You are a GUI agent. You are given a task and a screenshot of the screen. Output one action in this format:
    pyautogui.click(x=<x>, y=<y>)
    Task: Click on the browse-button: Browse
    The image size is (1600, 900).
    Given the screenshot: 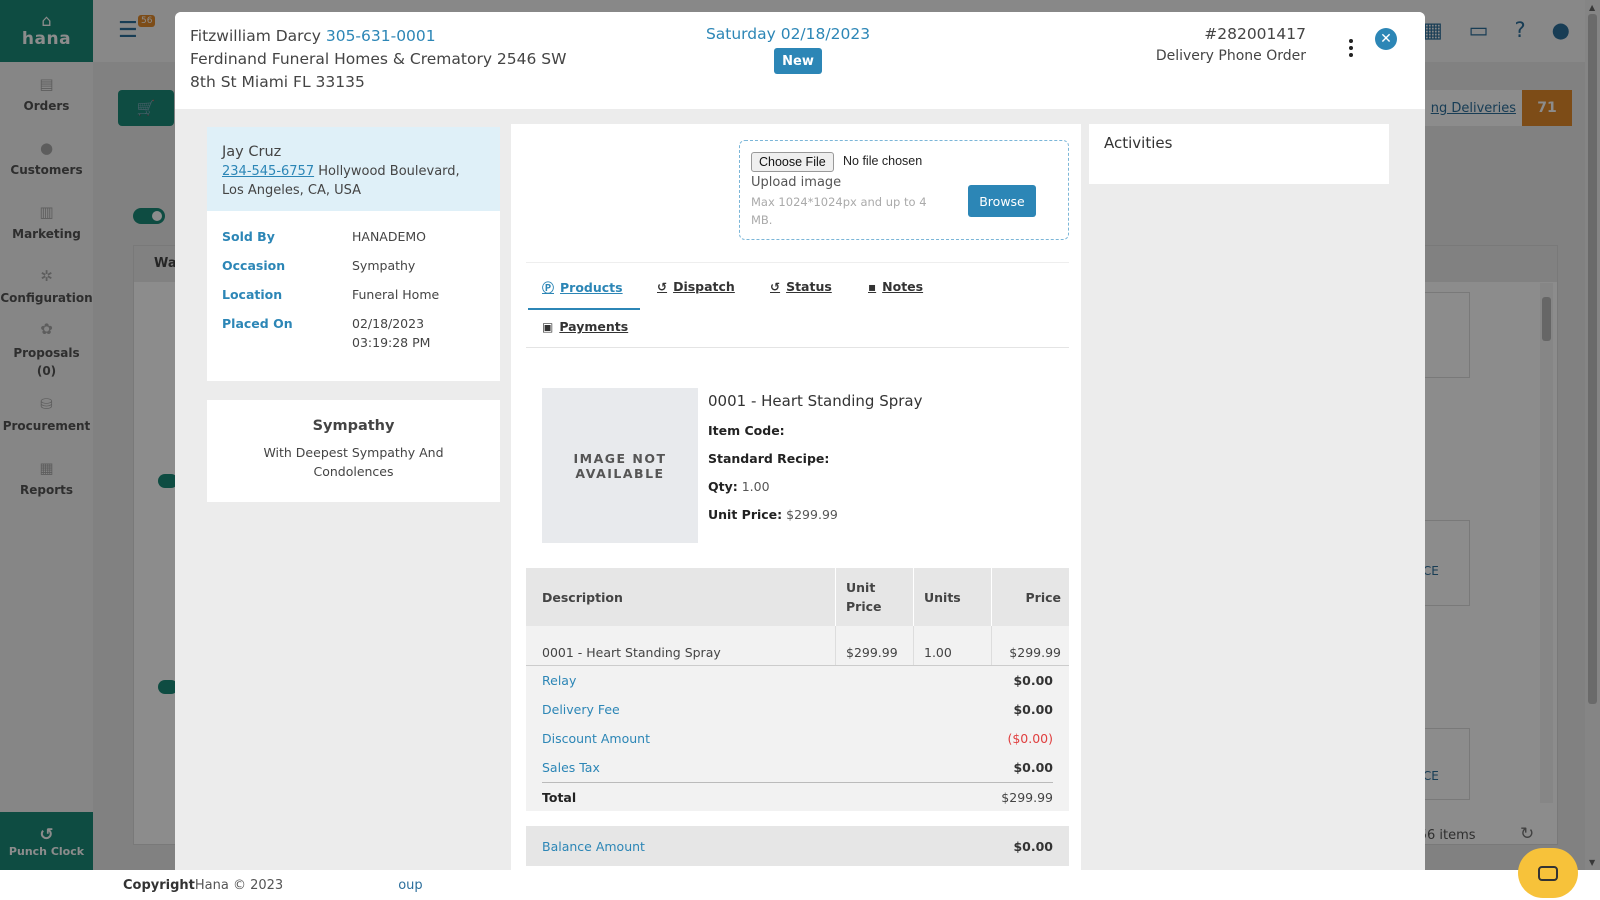 What is the action you would take?
    pyautogui.click(x=1002, y=201)
    